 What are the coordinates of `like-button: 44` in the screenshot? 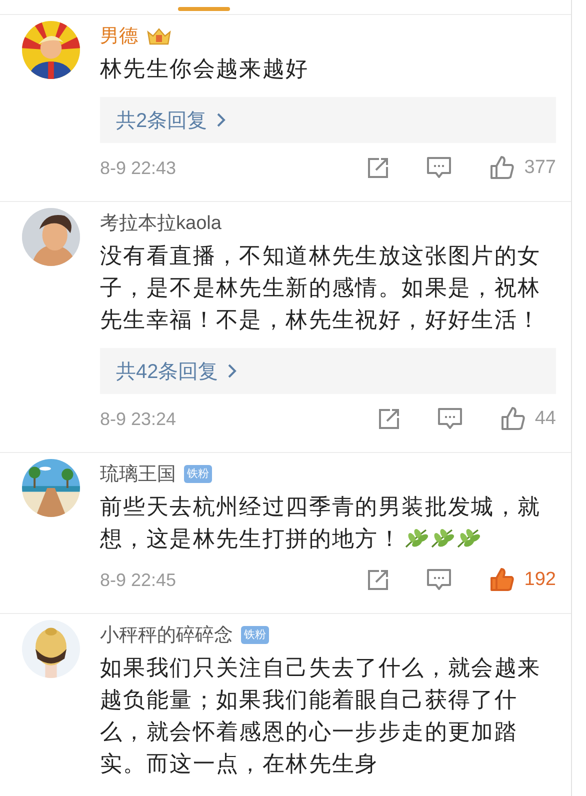 It's located at (527, 419).